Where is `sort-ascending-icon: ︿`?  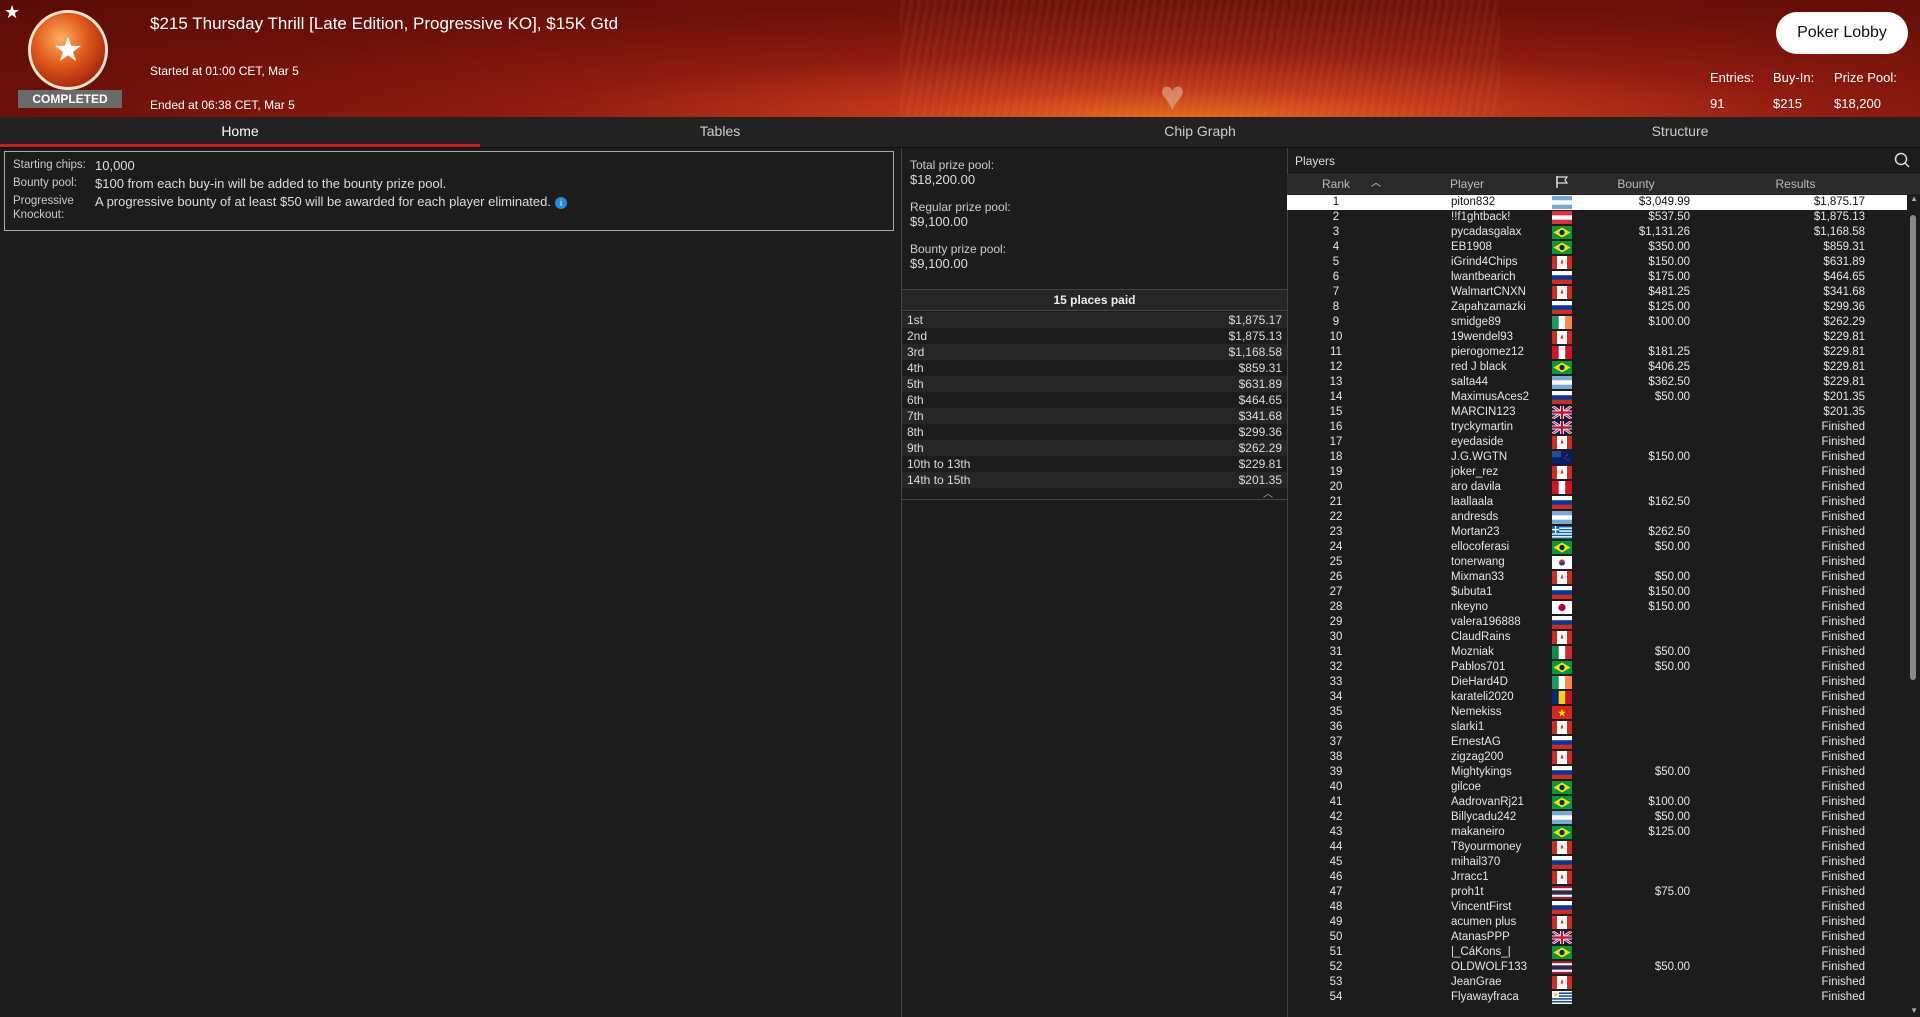
sort-ascending-icon: ︿ is located at coordinates (1376, 184).